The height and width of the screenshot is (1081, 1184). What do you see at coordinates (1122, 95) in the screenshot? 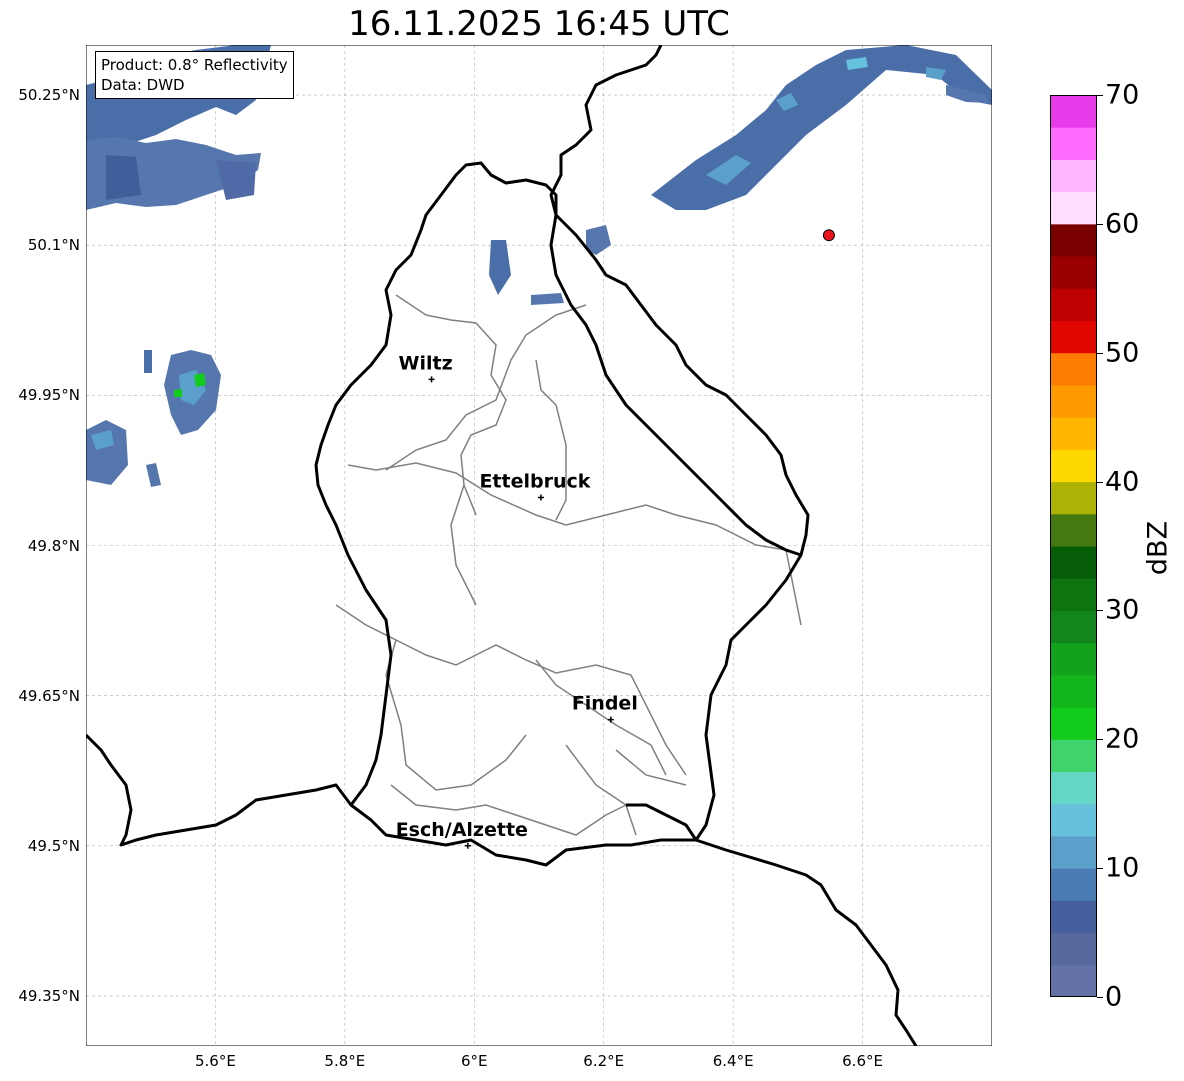
I see `colorbar-tick-label: 70` at bounding box center [1122, 95].